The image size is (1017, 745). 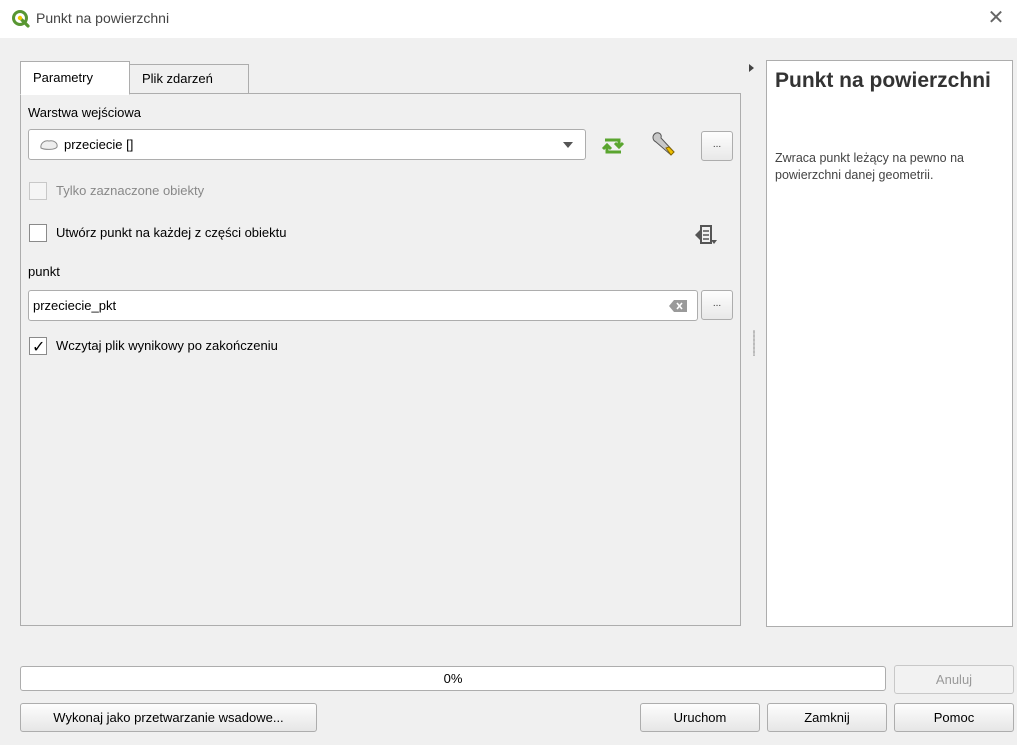 What do you see at coordinates (613, 146) in the screenshot?
I see `iterate-icon` at bounding box center [613, 146].